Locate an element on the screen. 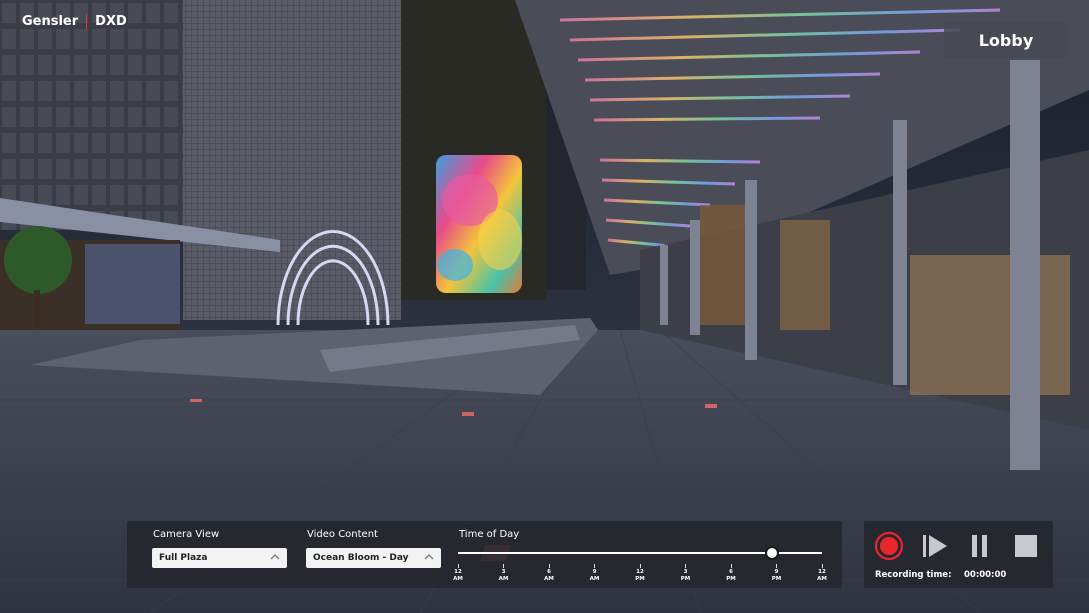 Image resolution: width=1089 pixels, height=613 pixels. brand-product: DXD is located at coordinates (111, 21).